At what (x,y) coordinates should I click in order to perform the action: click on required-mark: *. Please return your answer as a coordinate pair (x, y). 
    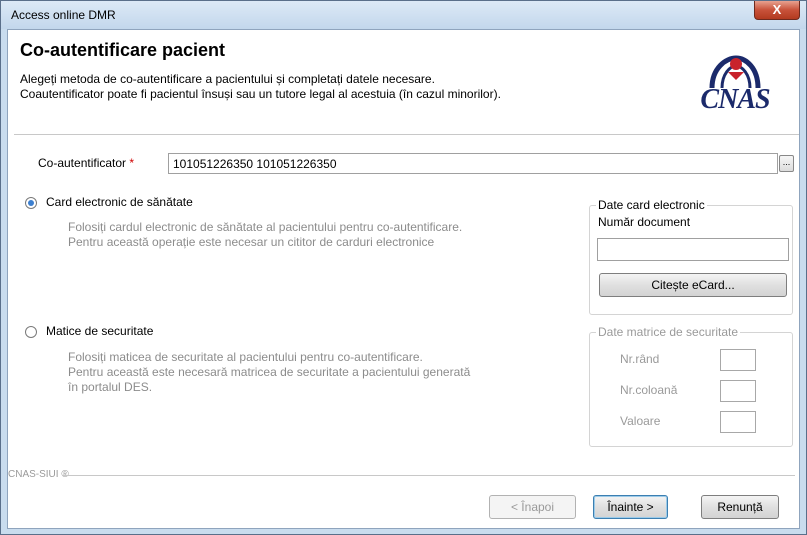
    Looking at the image, I should click on (132, 163).